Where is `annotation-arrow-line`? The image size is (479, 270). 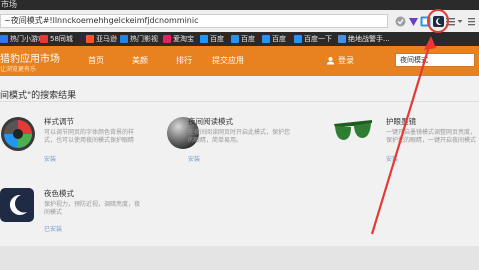 annotation-arrow-line is located at coordinates (401, 137).